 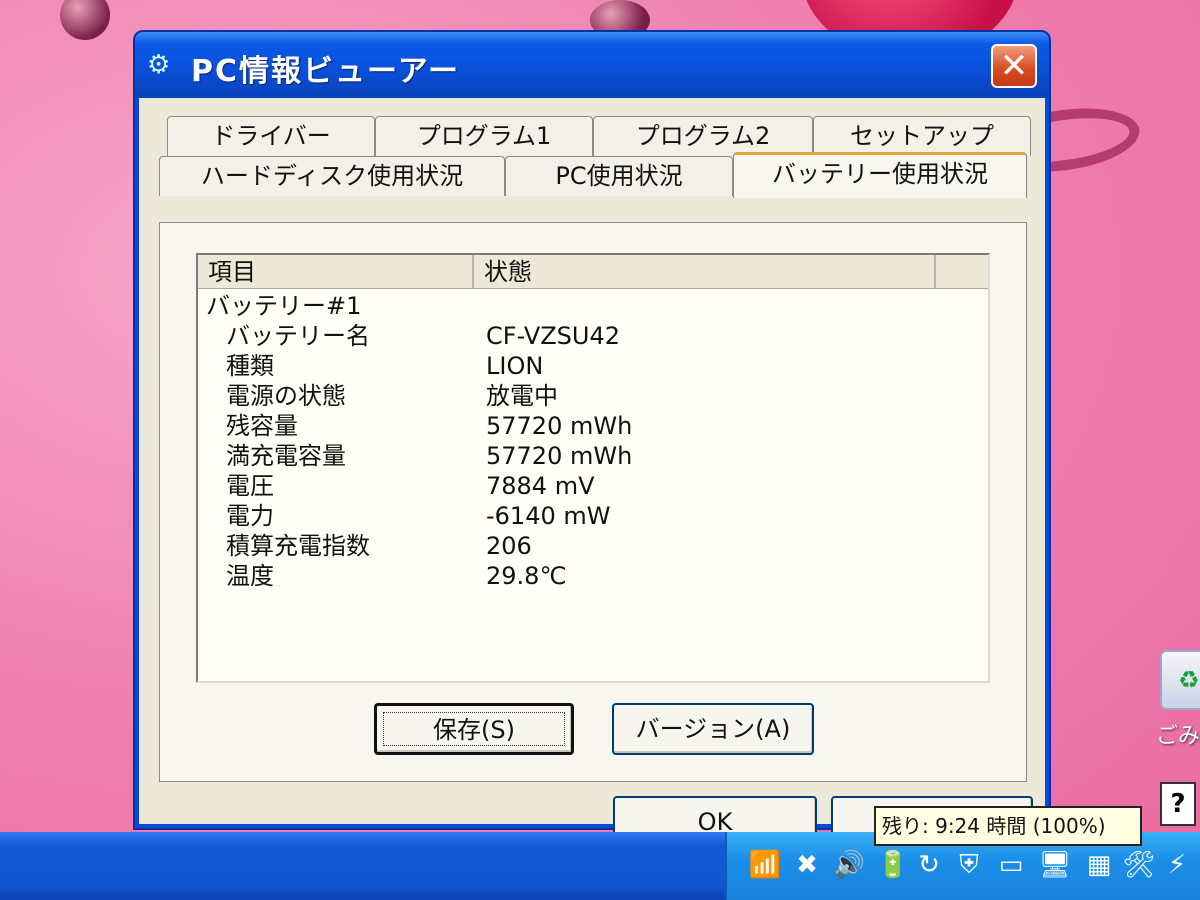 I want to click on battery-remaining-tooltip: 残り: 9:24 時間 (100%), so click(x=1008, y=826).